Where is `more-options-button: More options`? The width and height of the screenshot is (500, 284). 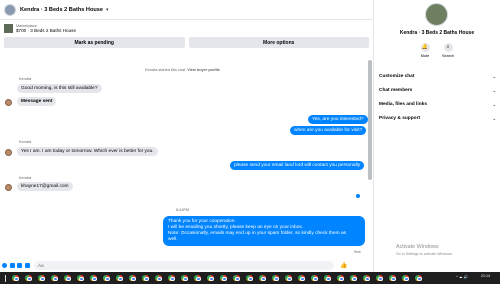
more-options-button: More options is located at coordinates (278, 42).